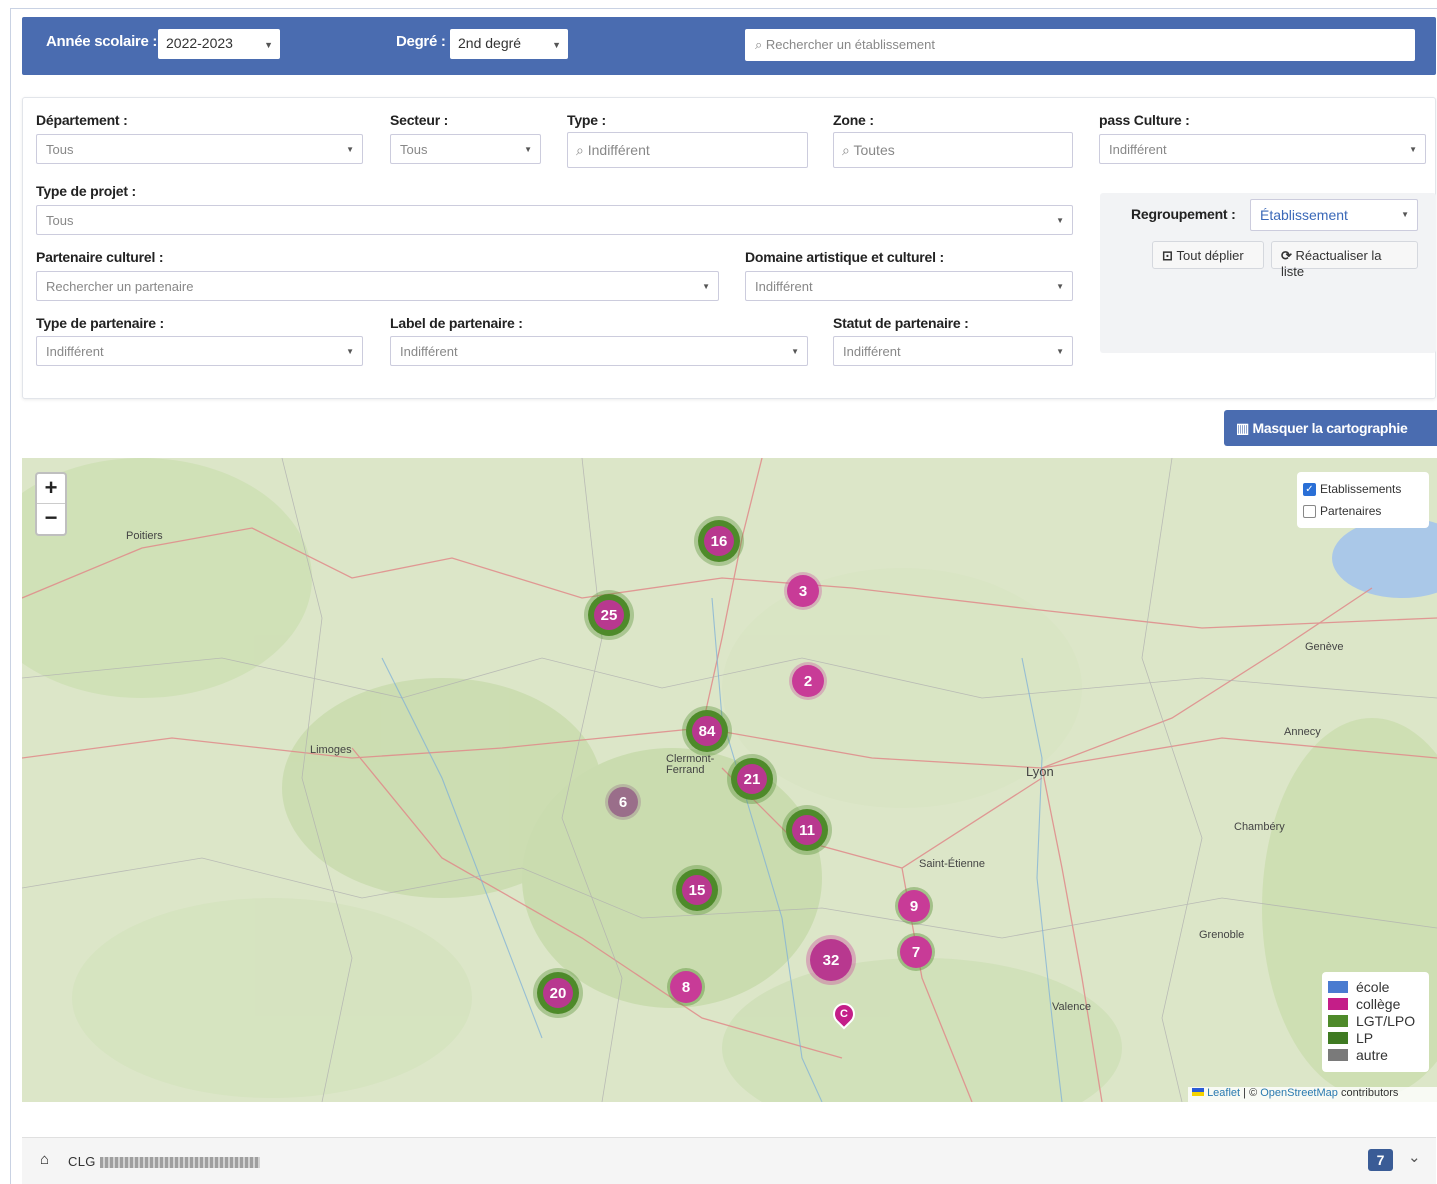  Describe the element at coordinates (953, 150) in the screenshot. I see `zone-search-input: ⌕ Toutes` at that location.